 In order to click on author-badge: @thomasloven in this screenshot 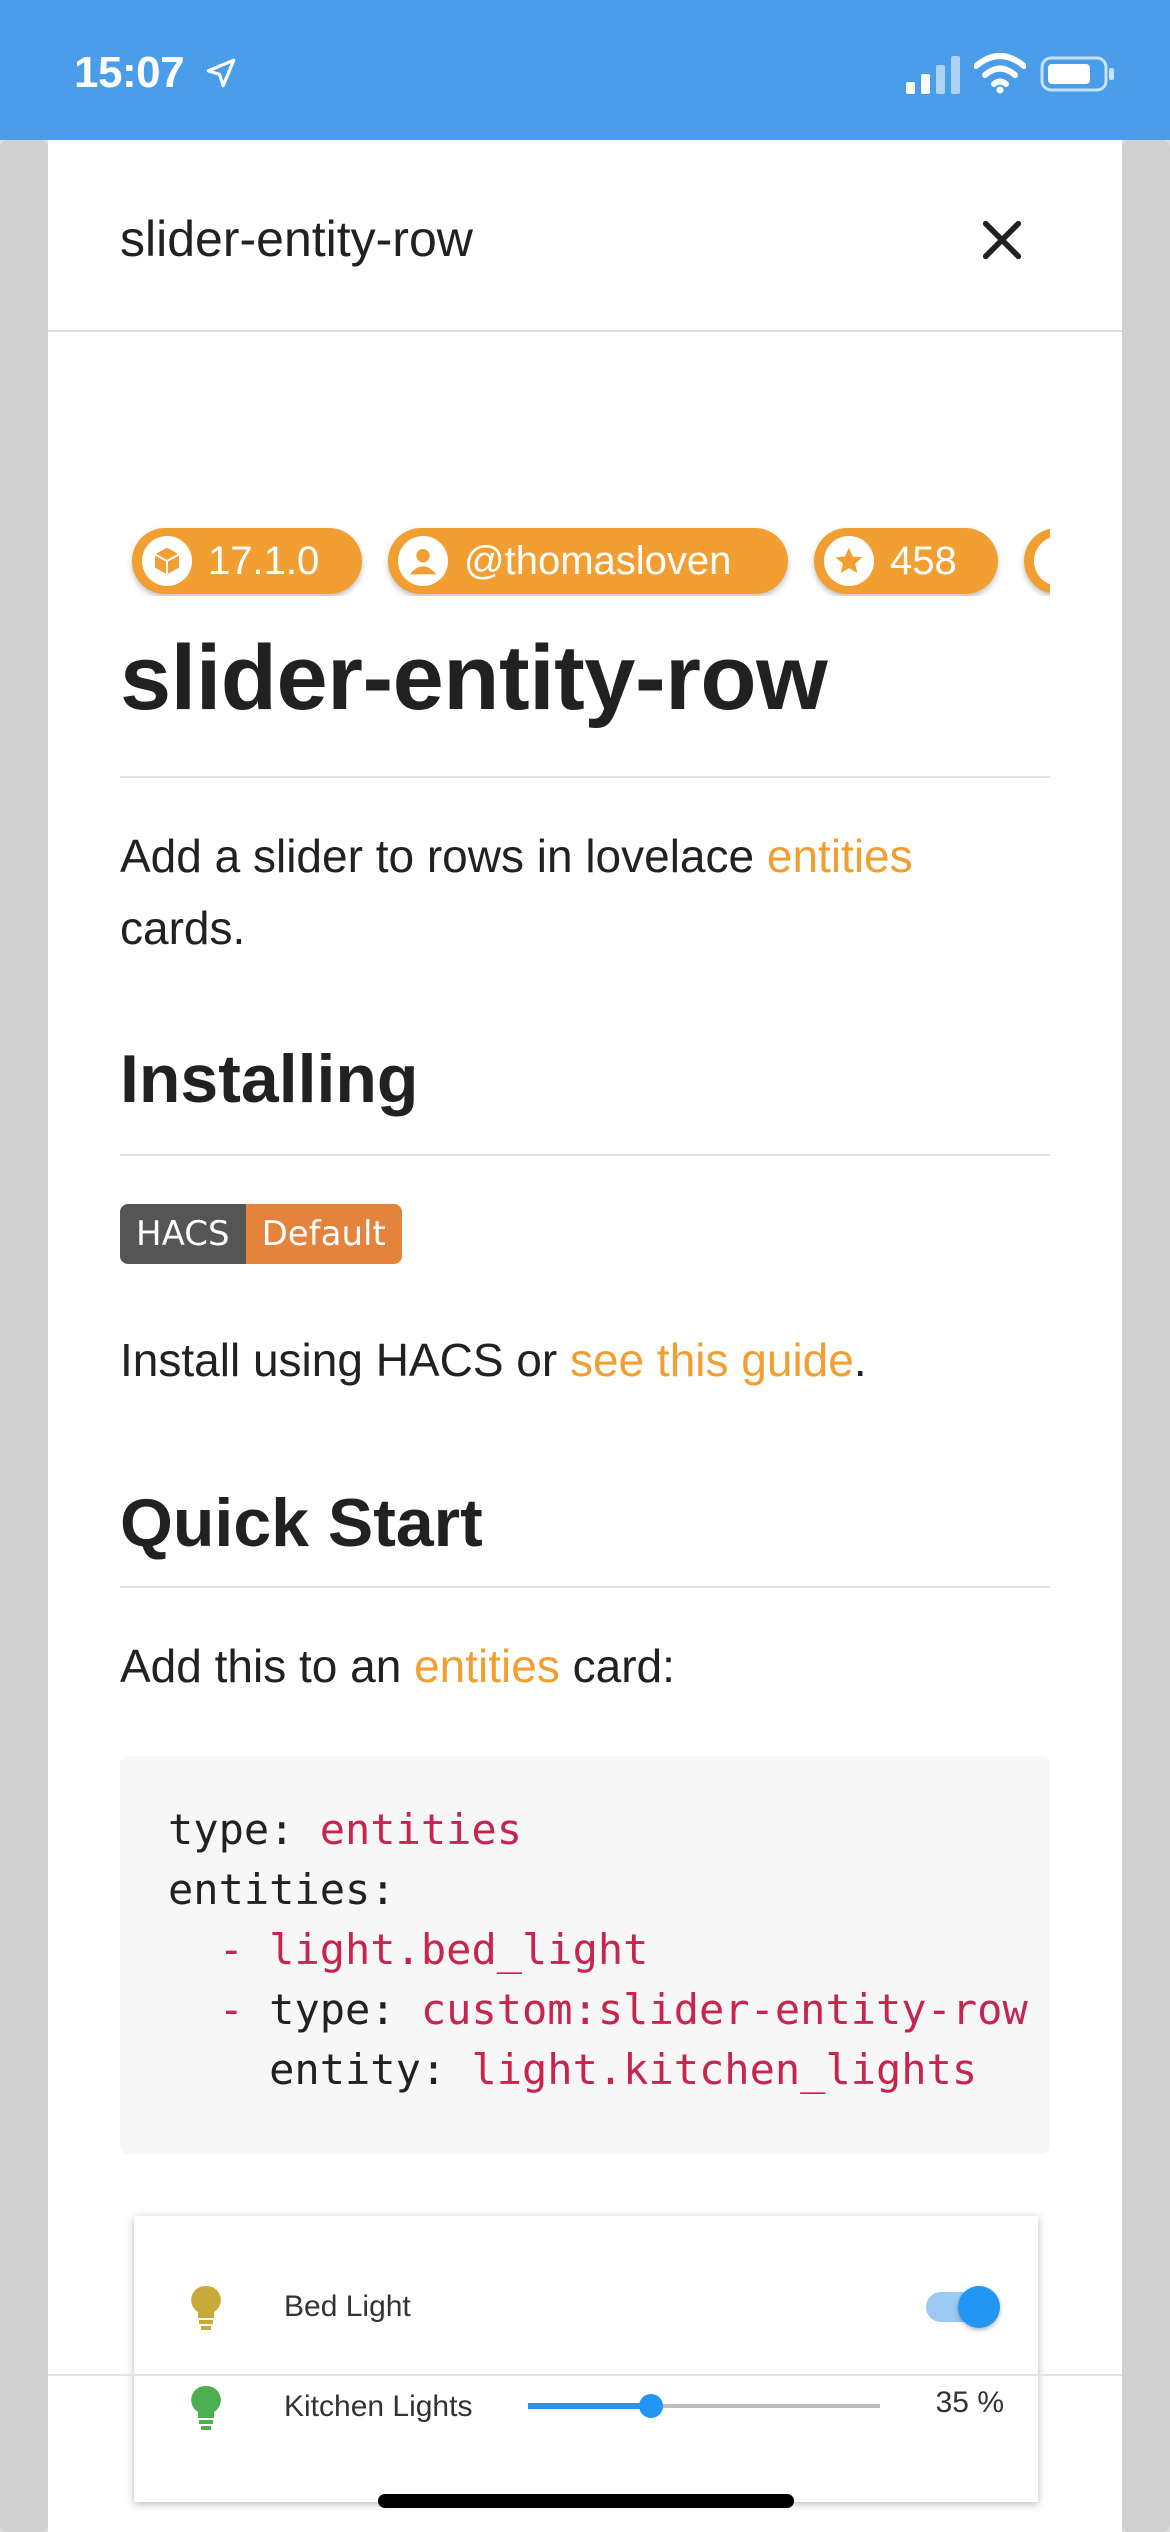, I will do `click(588, 561)`.